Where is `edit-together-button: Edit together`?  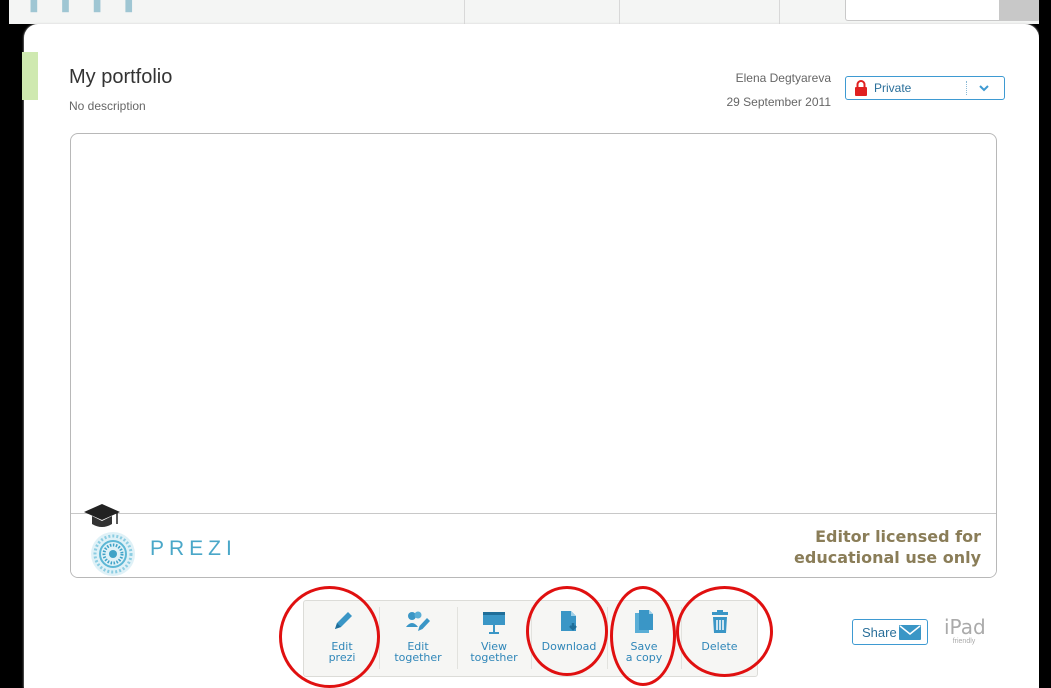 edit-together-button: Edit together is located at coordinates (418, 638).